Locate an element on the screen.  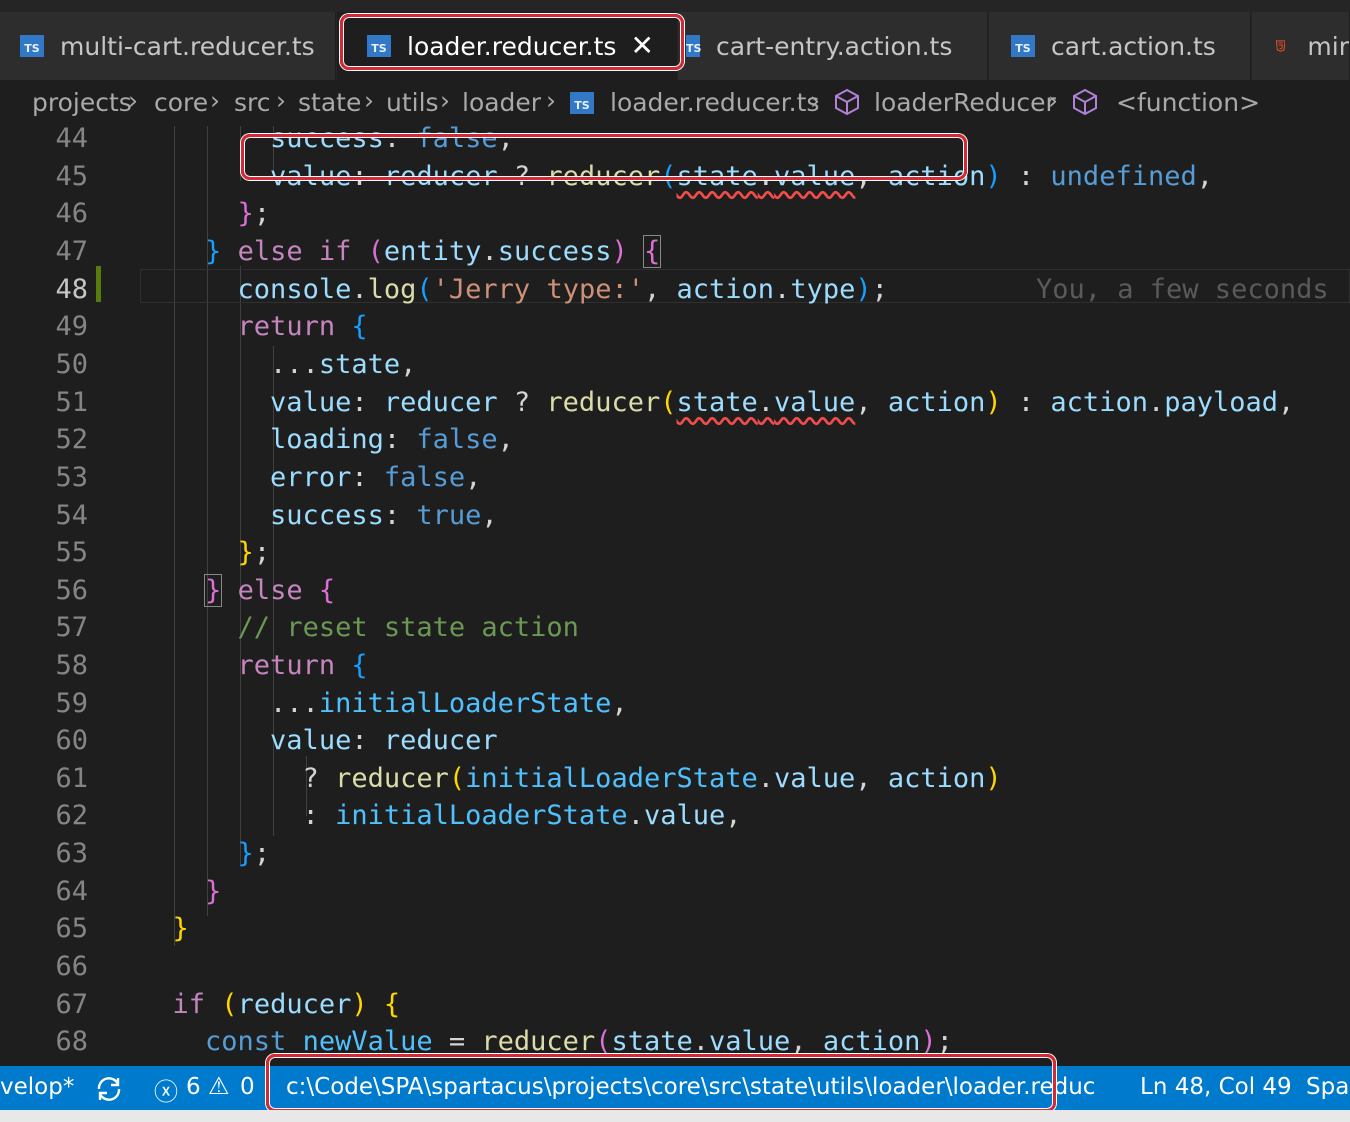
code-line: 64 } is located at coordinates (675, 899).